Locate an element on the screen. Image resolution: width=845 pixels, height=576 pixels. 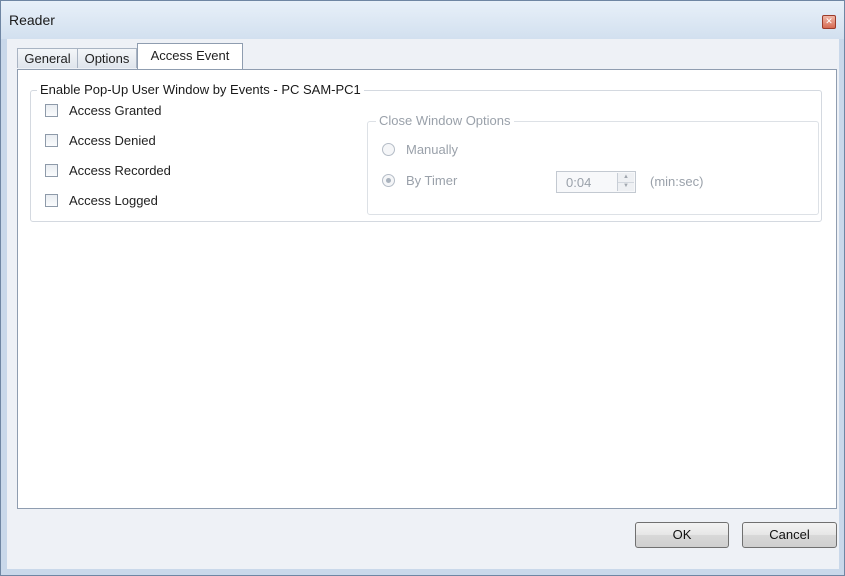
radio-manually is located at coordinates (388, 149).